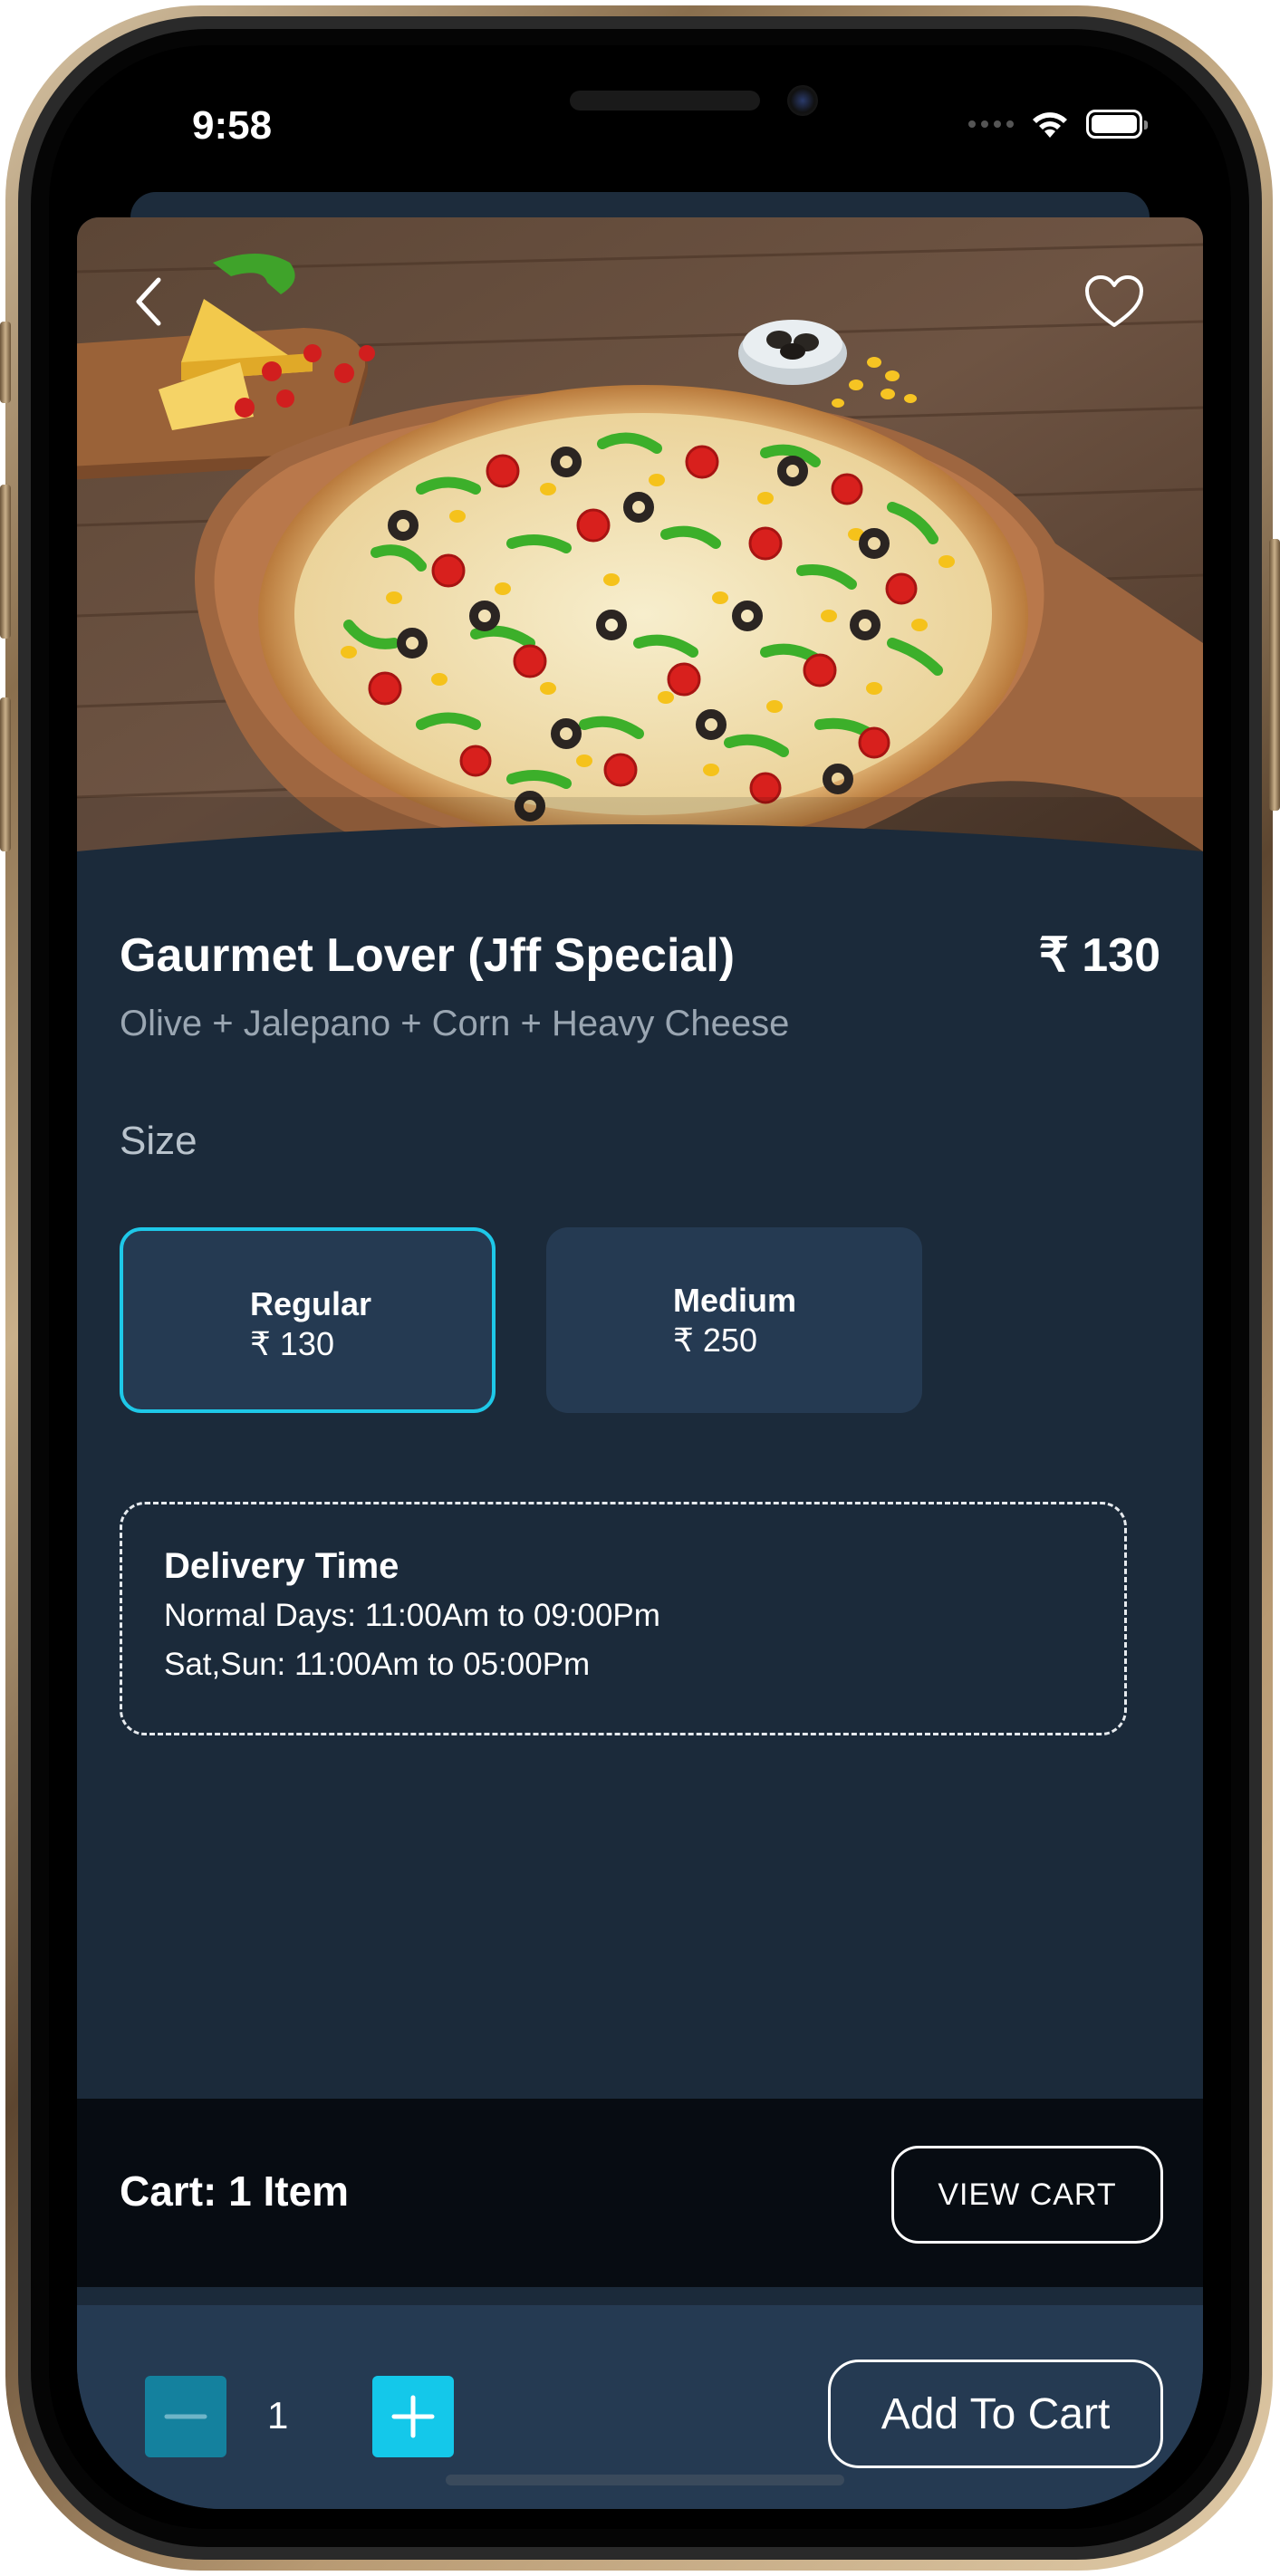 The image size is (1280, 2576). I want to click on home-indicator, so click(645, 2480).